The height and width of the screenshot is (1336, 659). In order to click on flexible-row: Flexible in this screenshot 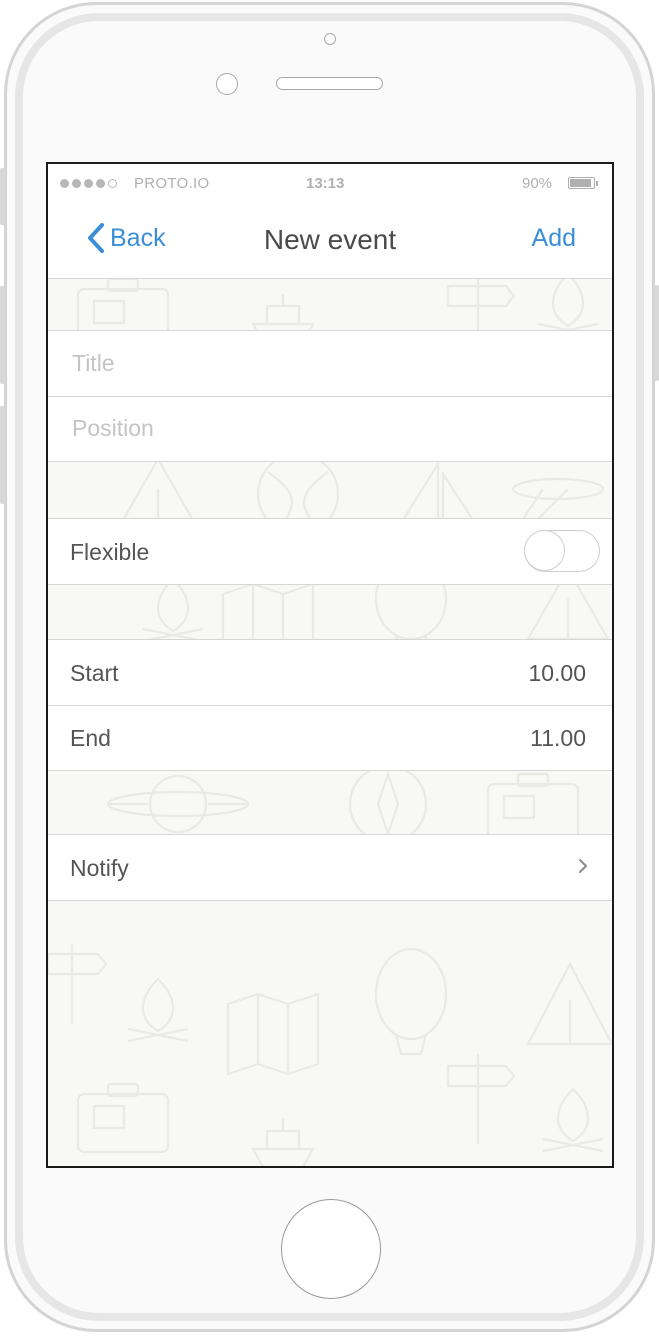, I will do `click(330, 551)`.